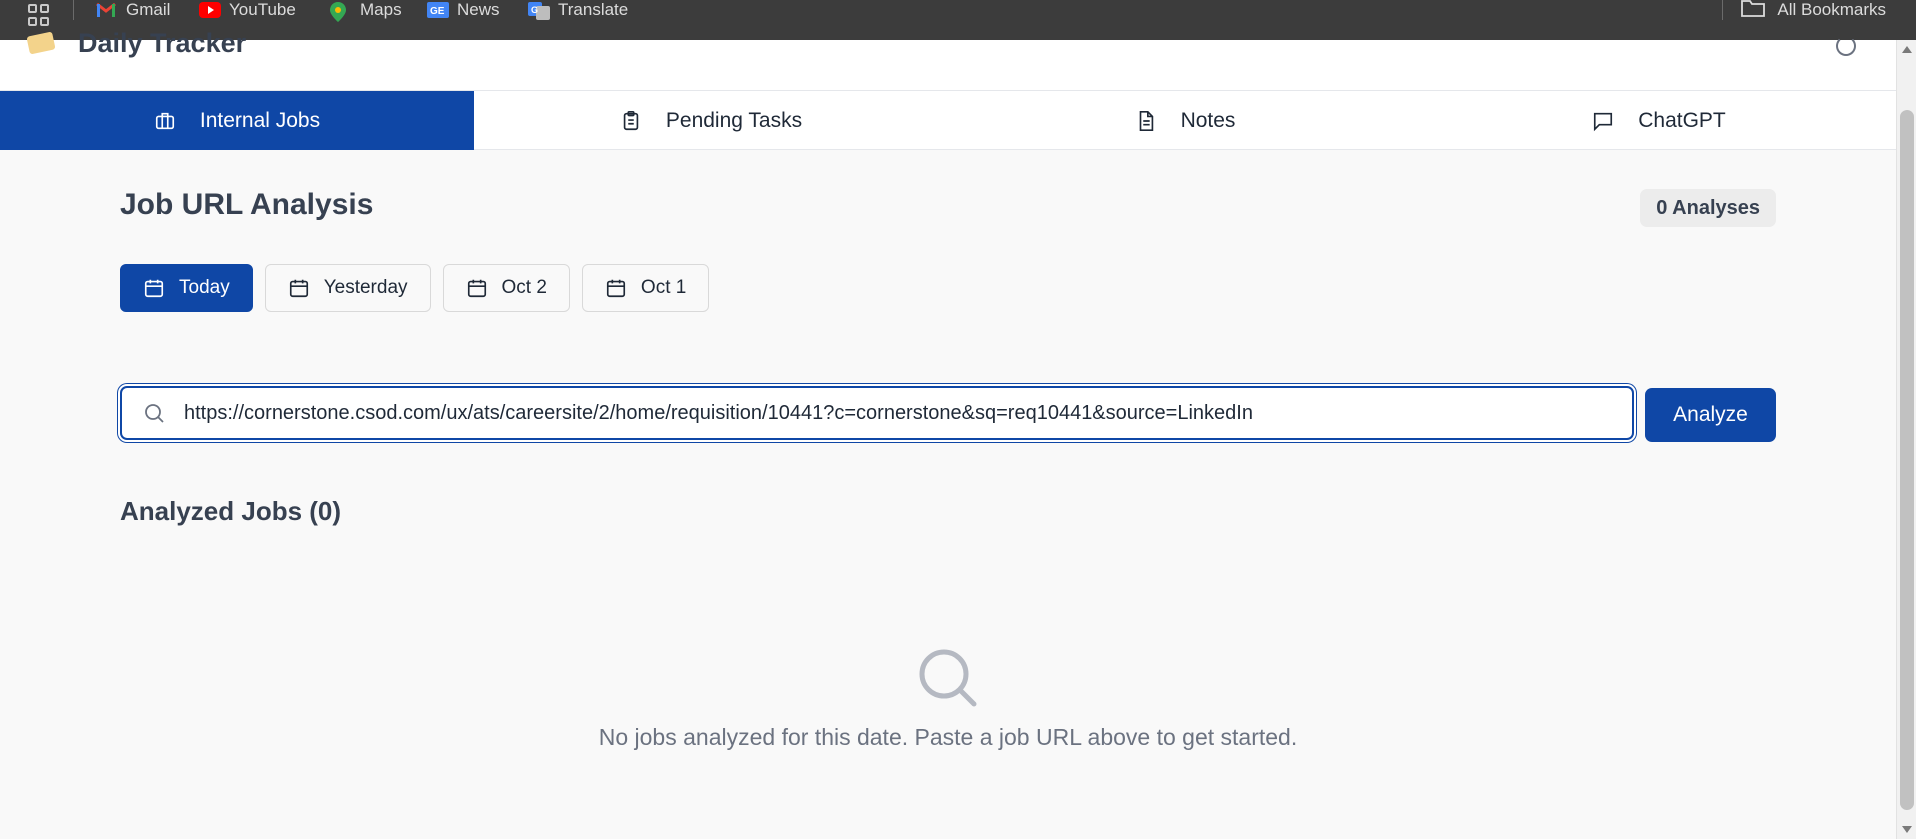 Image resolution: width=1916 pixels, height=839 pixels. I want to click on bookmark-label: YouTube, so click(262, 9).